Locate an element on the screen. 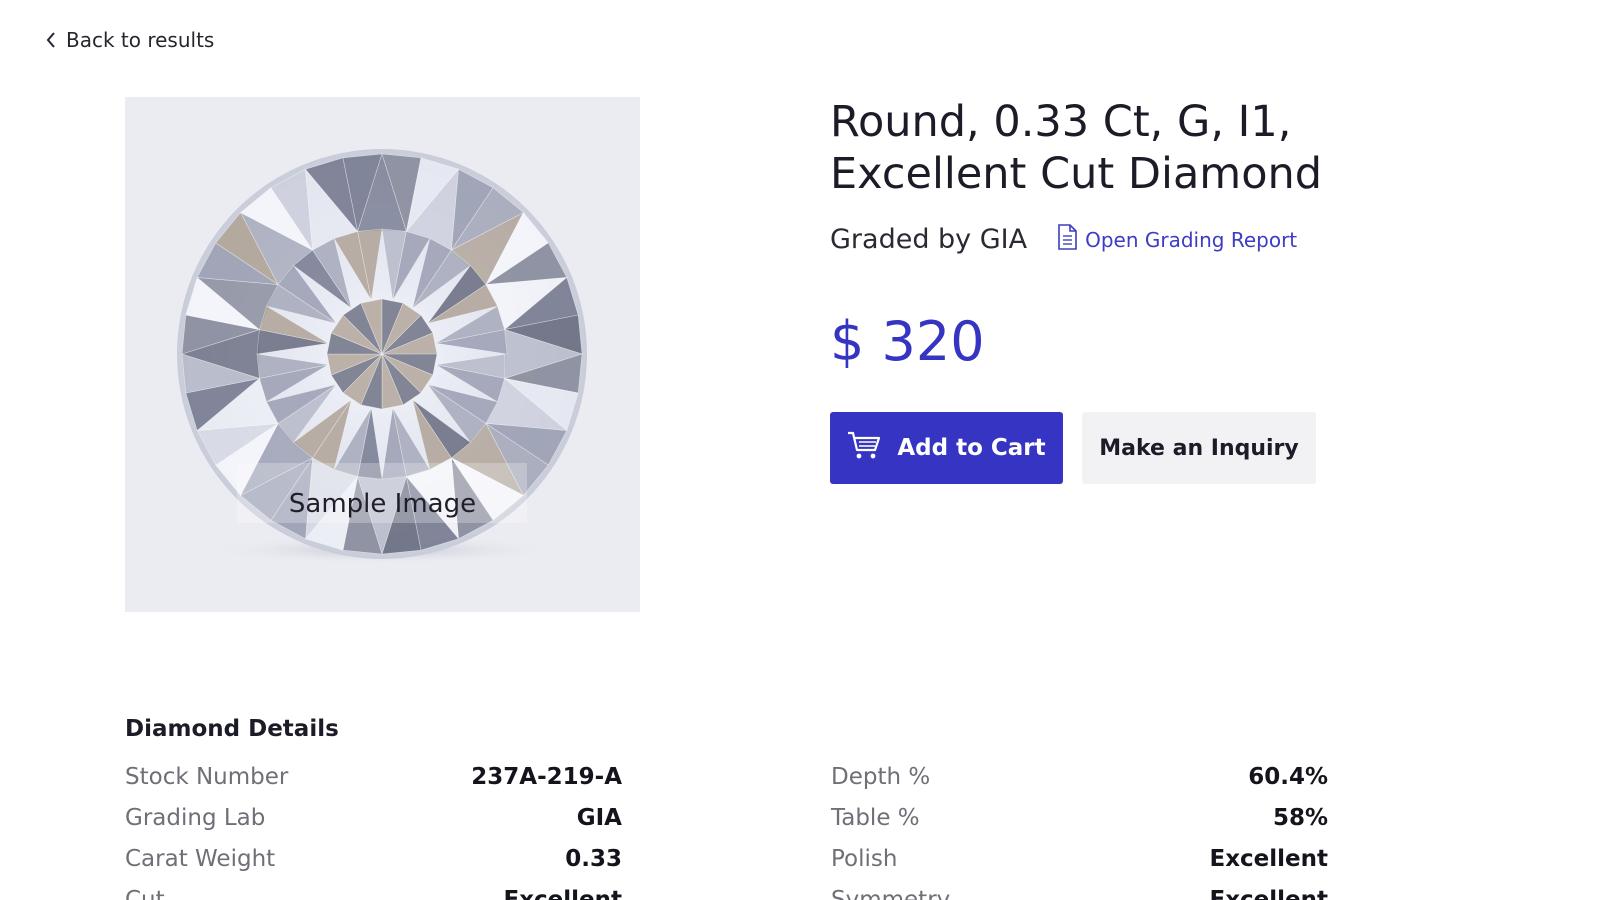 This screenshot has height=900, width=1600. add-to-cart-label: Add to Cart is located at coordinates (971, 448).